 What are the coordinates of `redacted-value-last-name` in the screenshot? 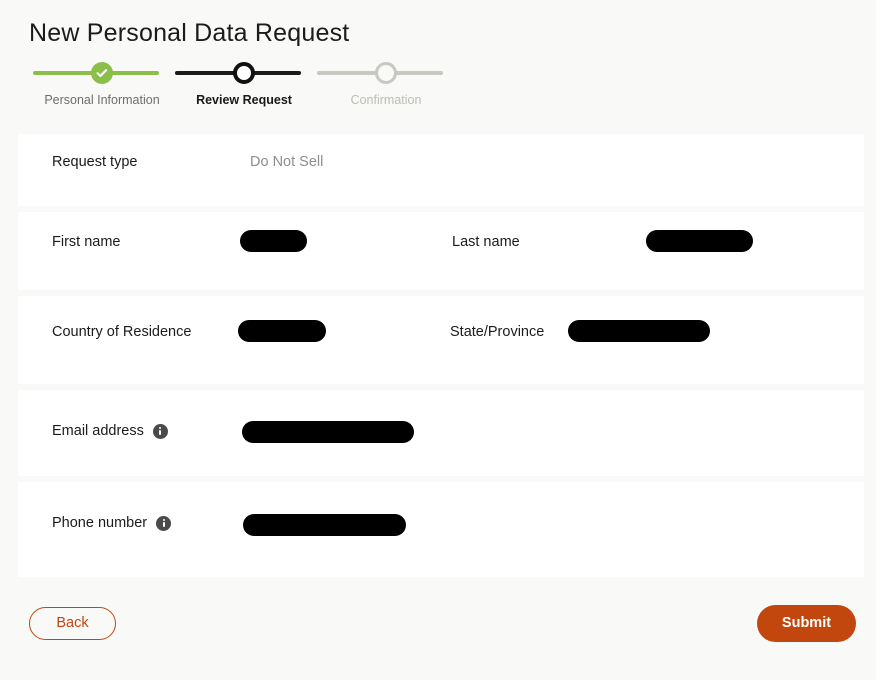 It's located at (699, 241).